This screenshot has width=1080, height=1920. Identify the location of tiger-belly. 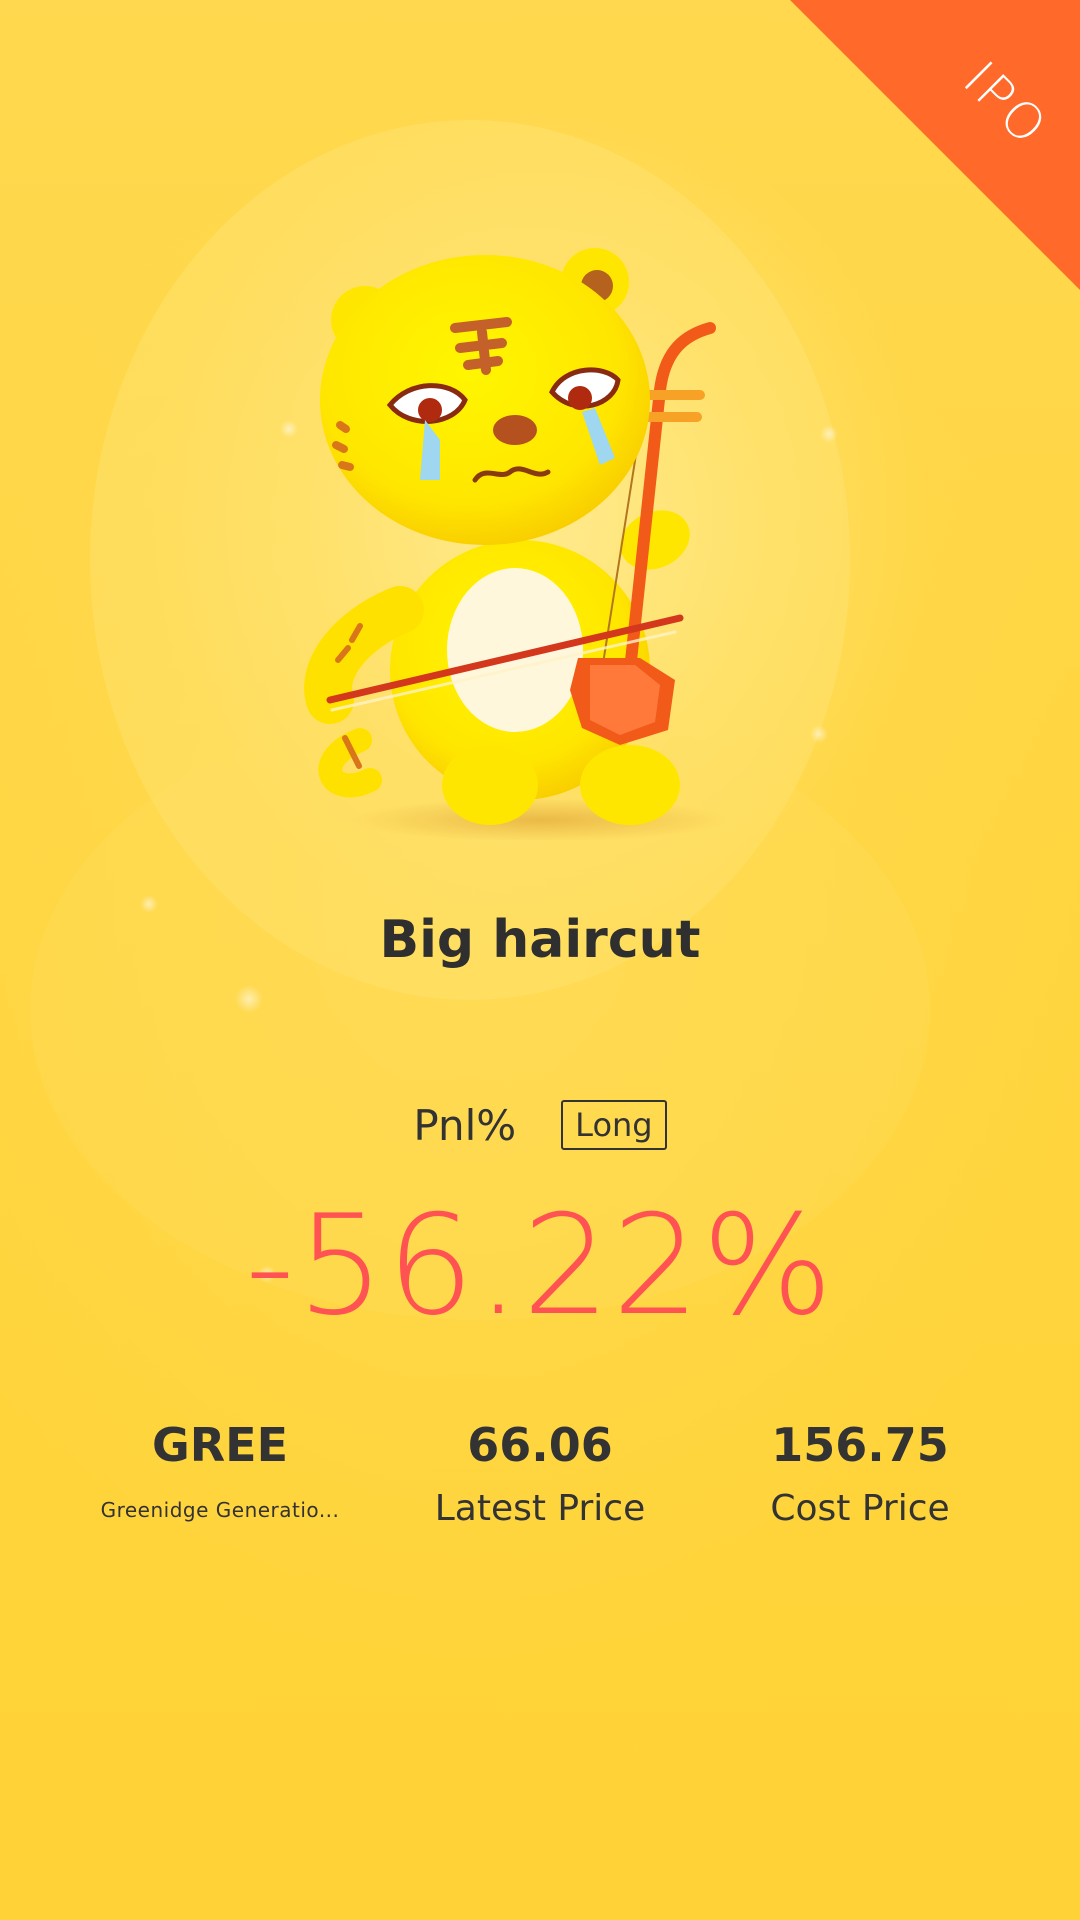
(515, 650).